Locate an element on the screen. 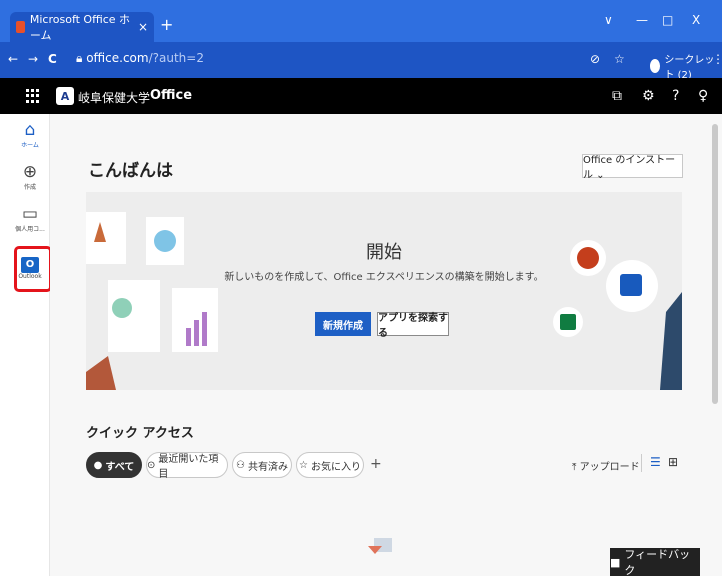 The image size is (722, 578). home-icon: ⌂ is located at coordinates (30, 130).